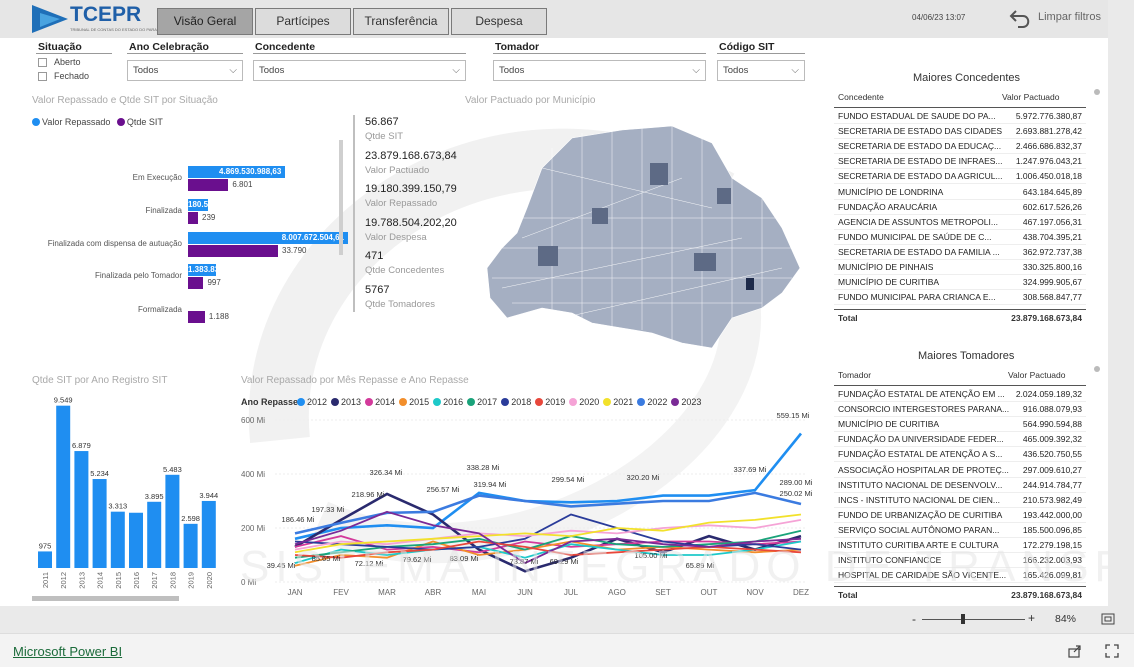 The image size is (1134, 667). Describe the element at coordinates (973, 619) in the screenshot. I see `zoom-slider` at that location.